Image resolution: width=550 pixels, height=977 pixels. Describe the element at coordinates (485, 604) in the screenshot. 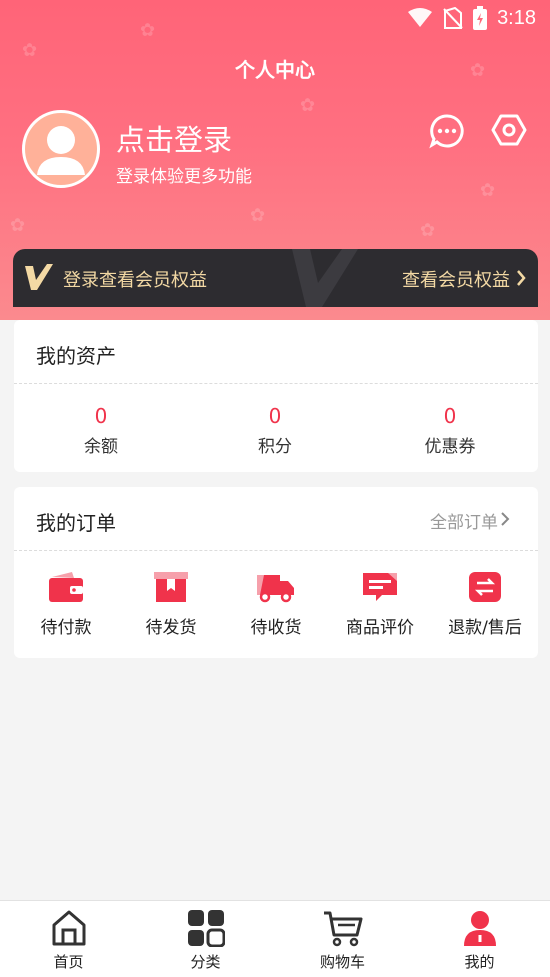

I see `order-refund: 退款/售后` at that location.